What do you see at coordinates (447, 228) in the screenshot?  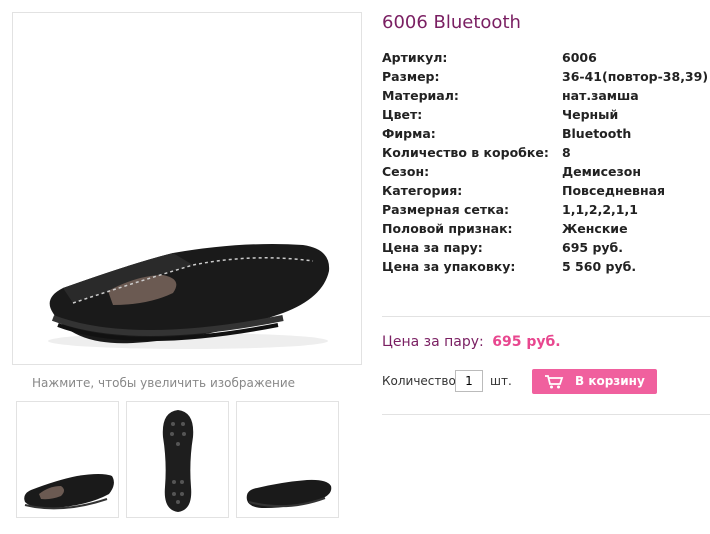 I see `spec-label: Половой признак:` at bounding box center [447, 228].